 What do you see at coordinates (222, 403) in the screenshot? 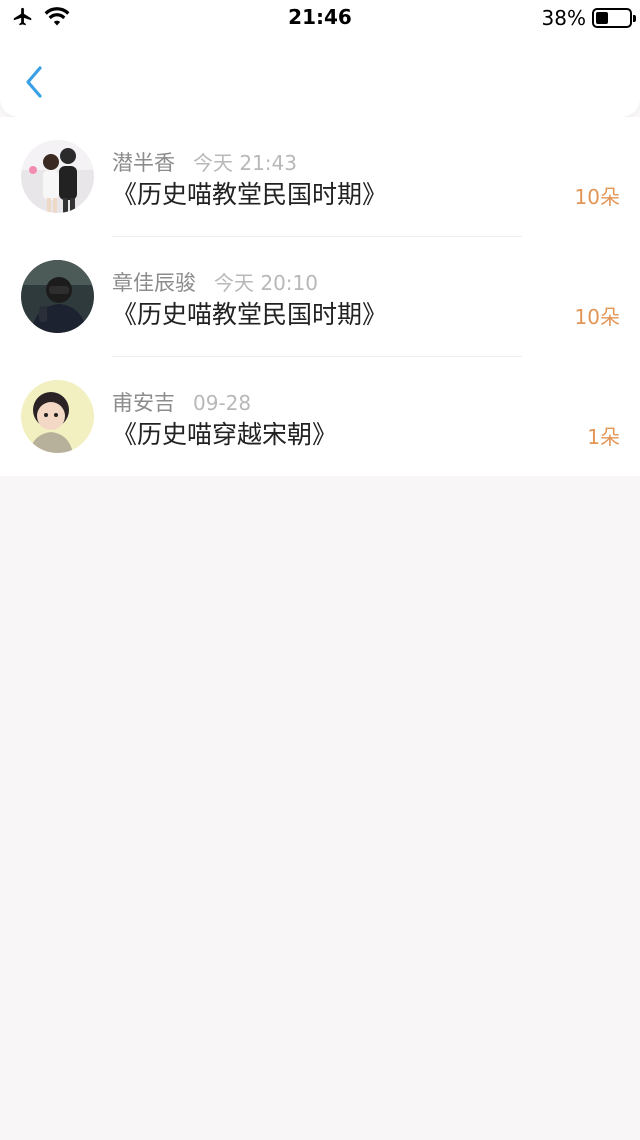
I see `send-time: 09-28` at bounding box center [222, 403].